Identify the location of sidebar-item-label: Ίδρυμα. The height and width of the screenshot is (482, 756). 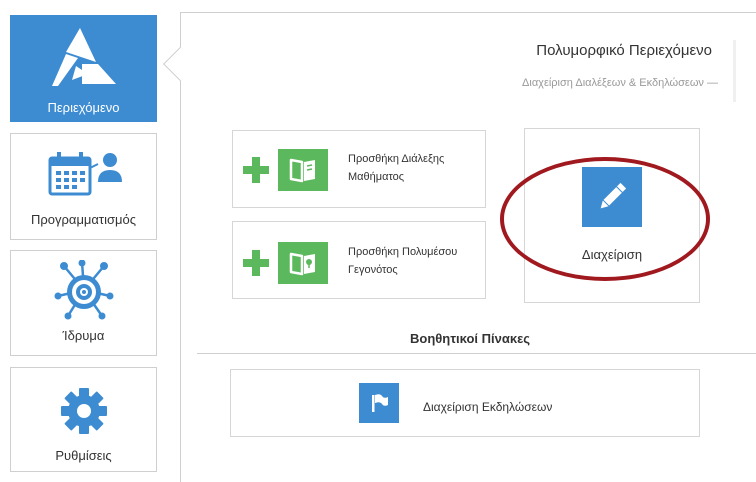
(83, 335).